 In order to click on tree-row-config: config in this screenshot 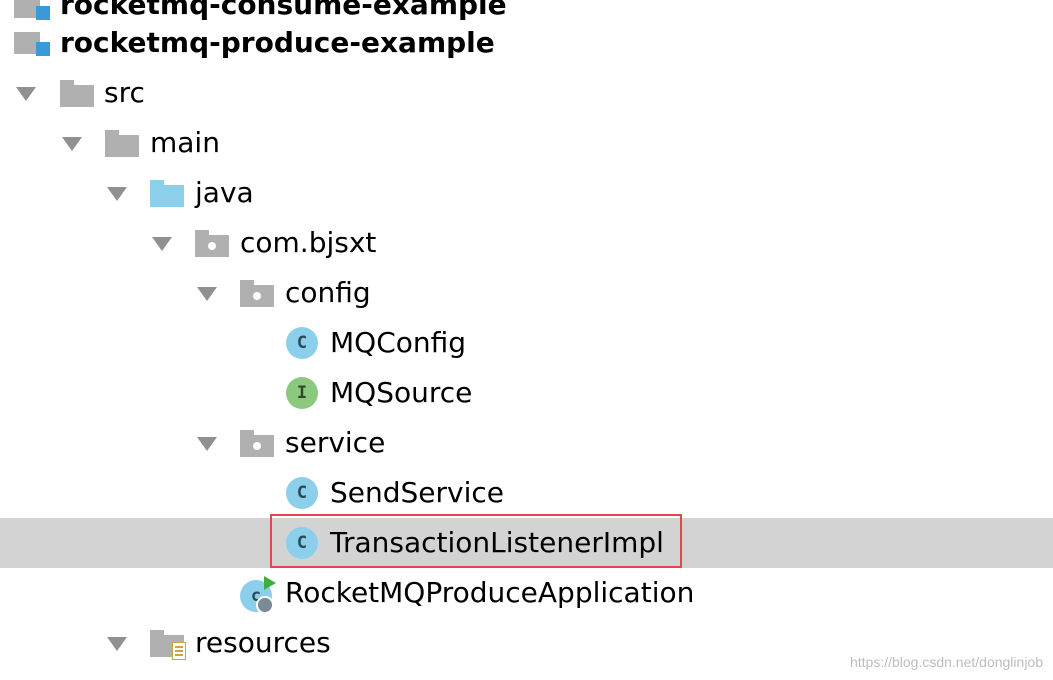, I will do `click(526, 293)`.